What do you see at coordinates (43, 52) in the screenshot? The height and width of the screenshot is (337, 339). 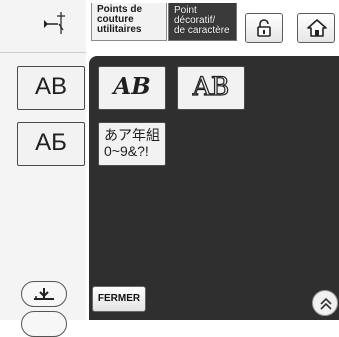 I see `divider` at bounding box center [43, 52].